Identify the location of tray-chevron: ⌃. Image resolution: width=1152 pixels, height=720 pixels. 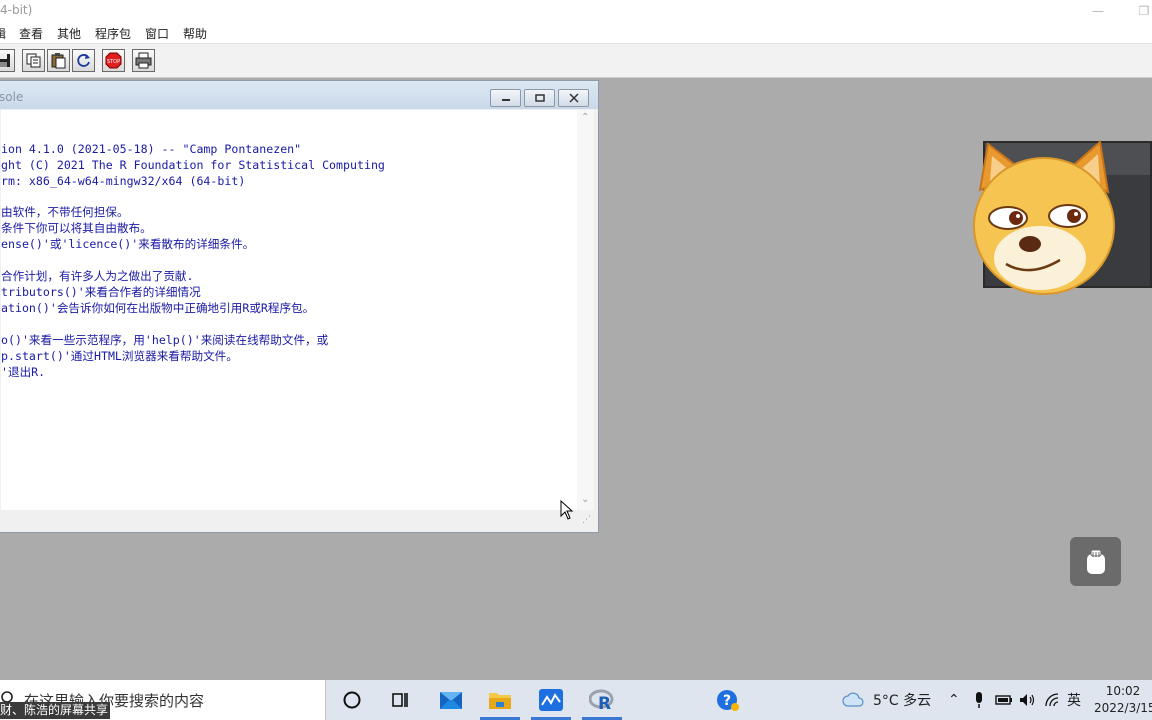
(954, 700).